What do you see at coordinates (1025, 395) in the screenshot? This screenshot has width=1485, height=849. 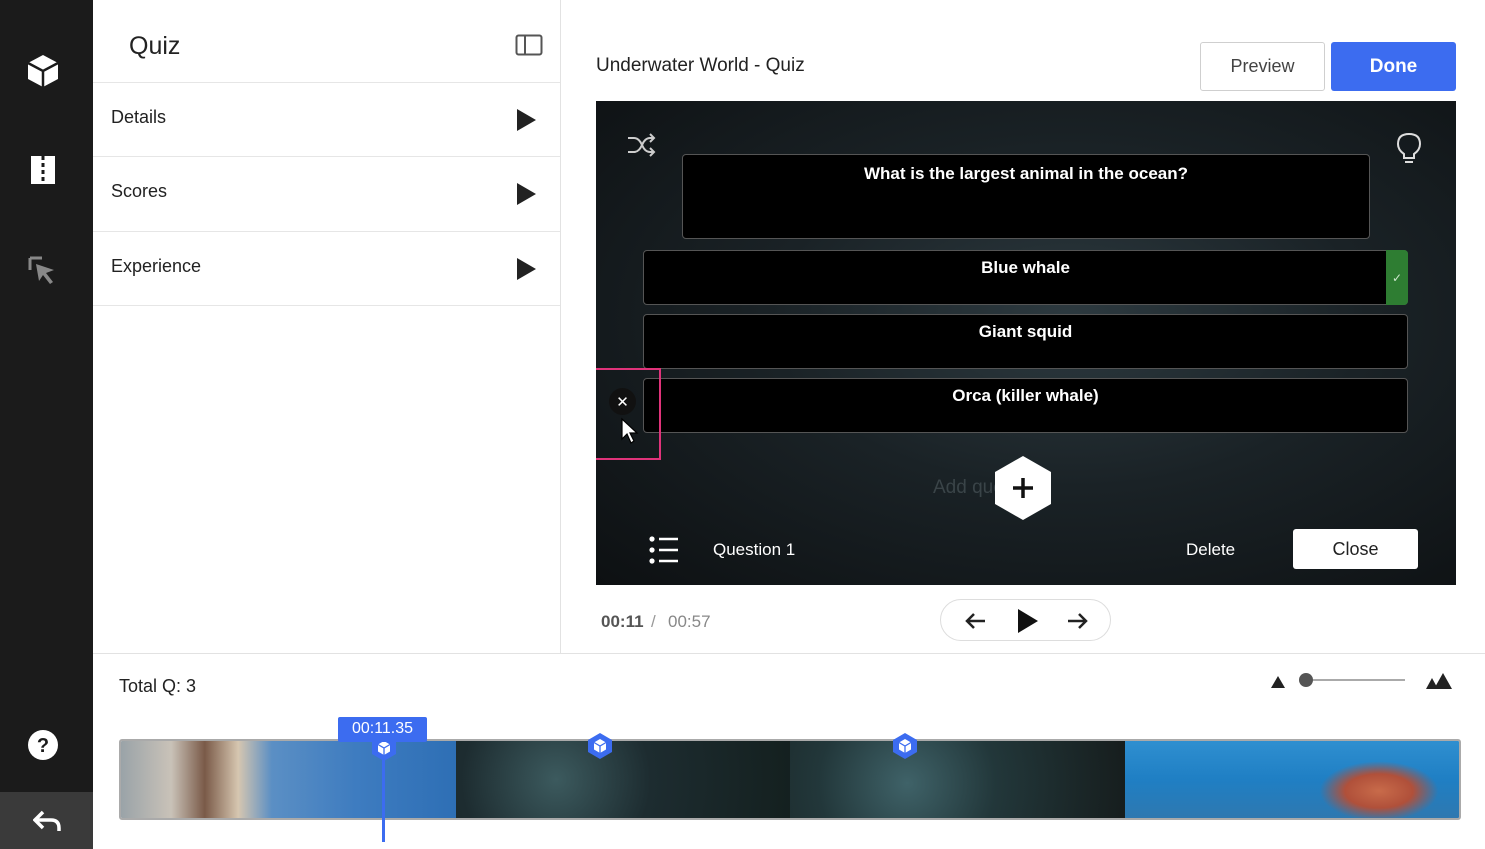 I see `answer-text: Orca (killer whale)` at bounding box center [1025, 395].